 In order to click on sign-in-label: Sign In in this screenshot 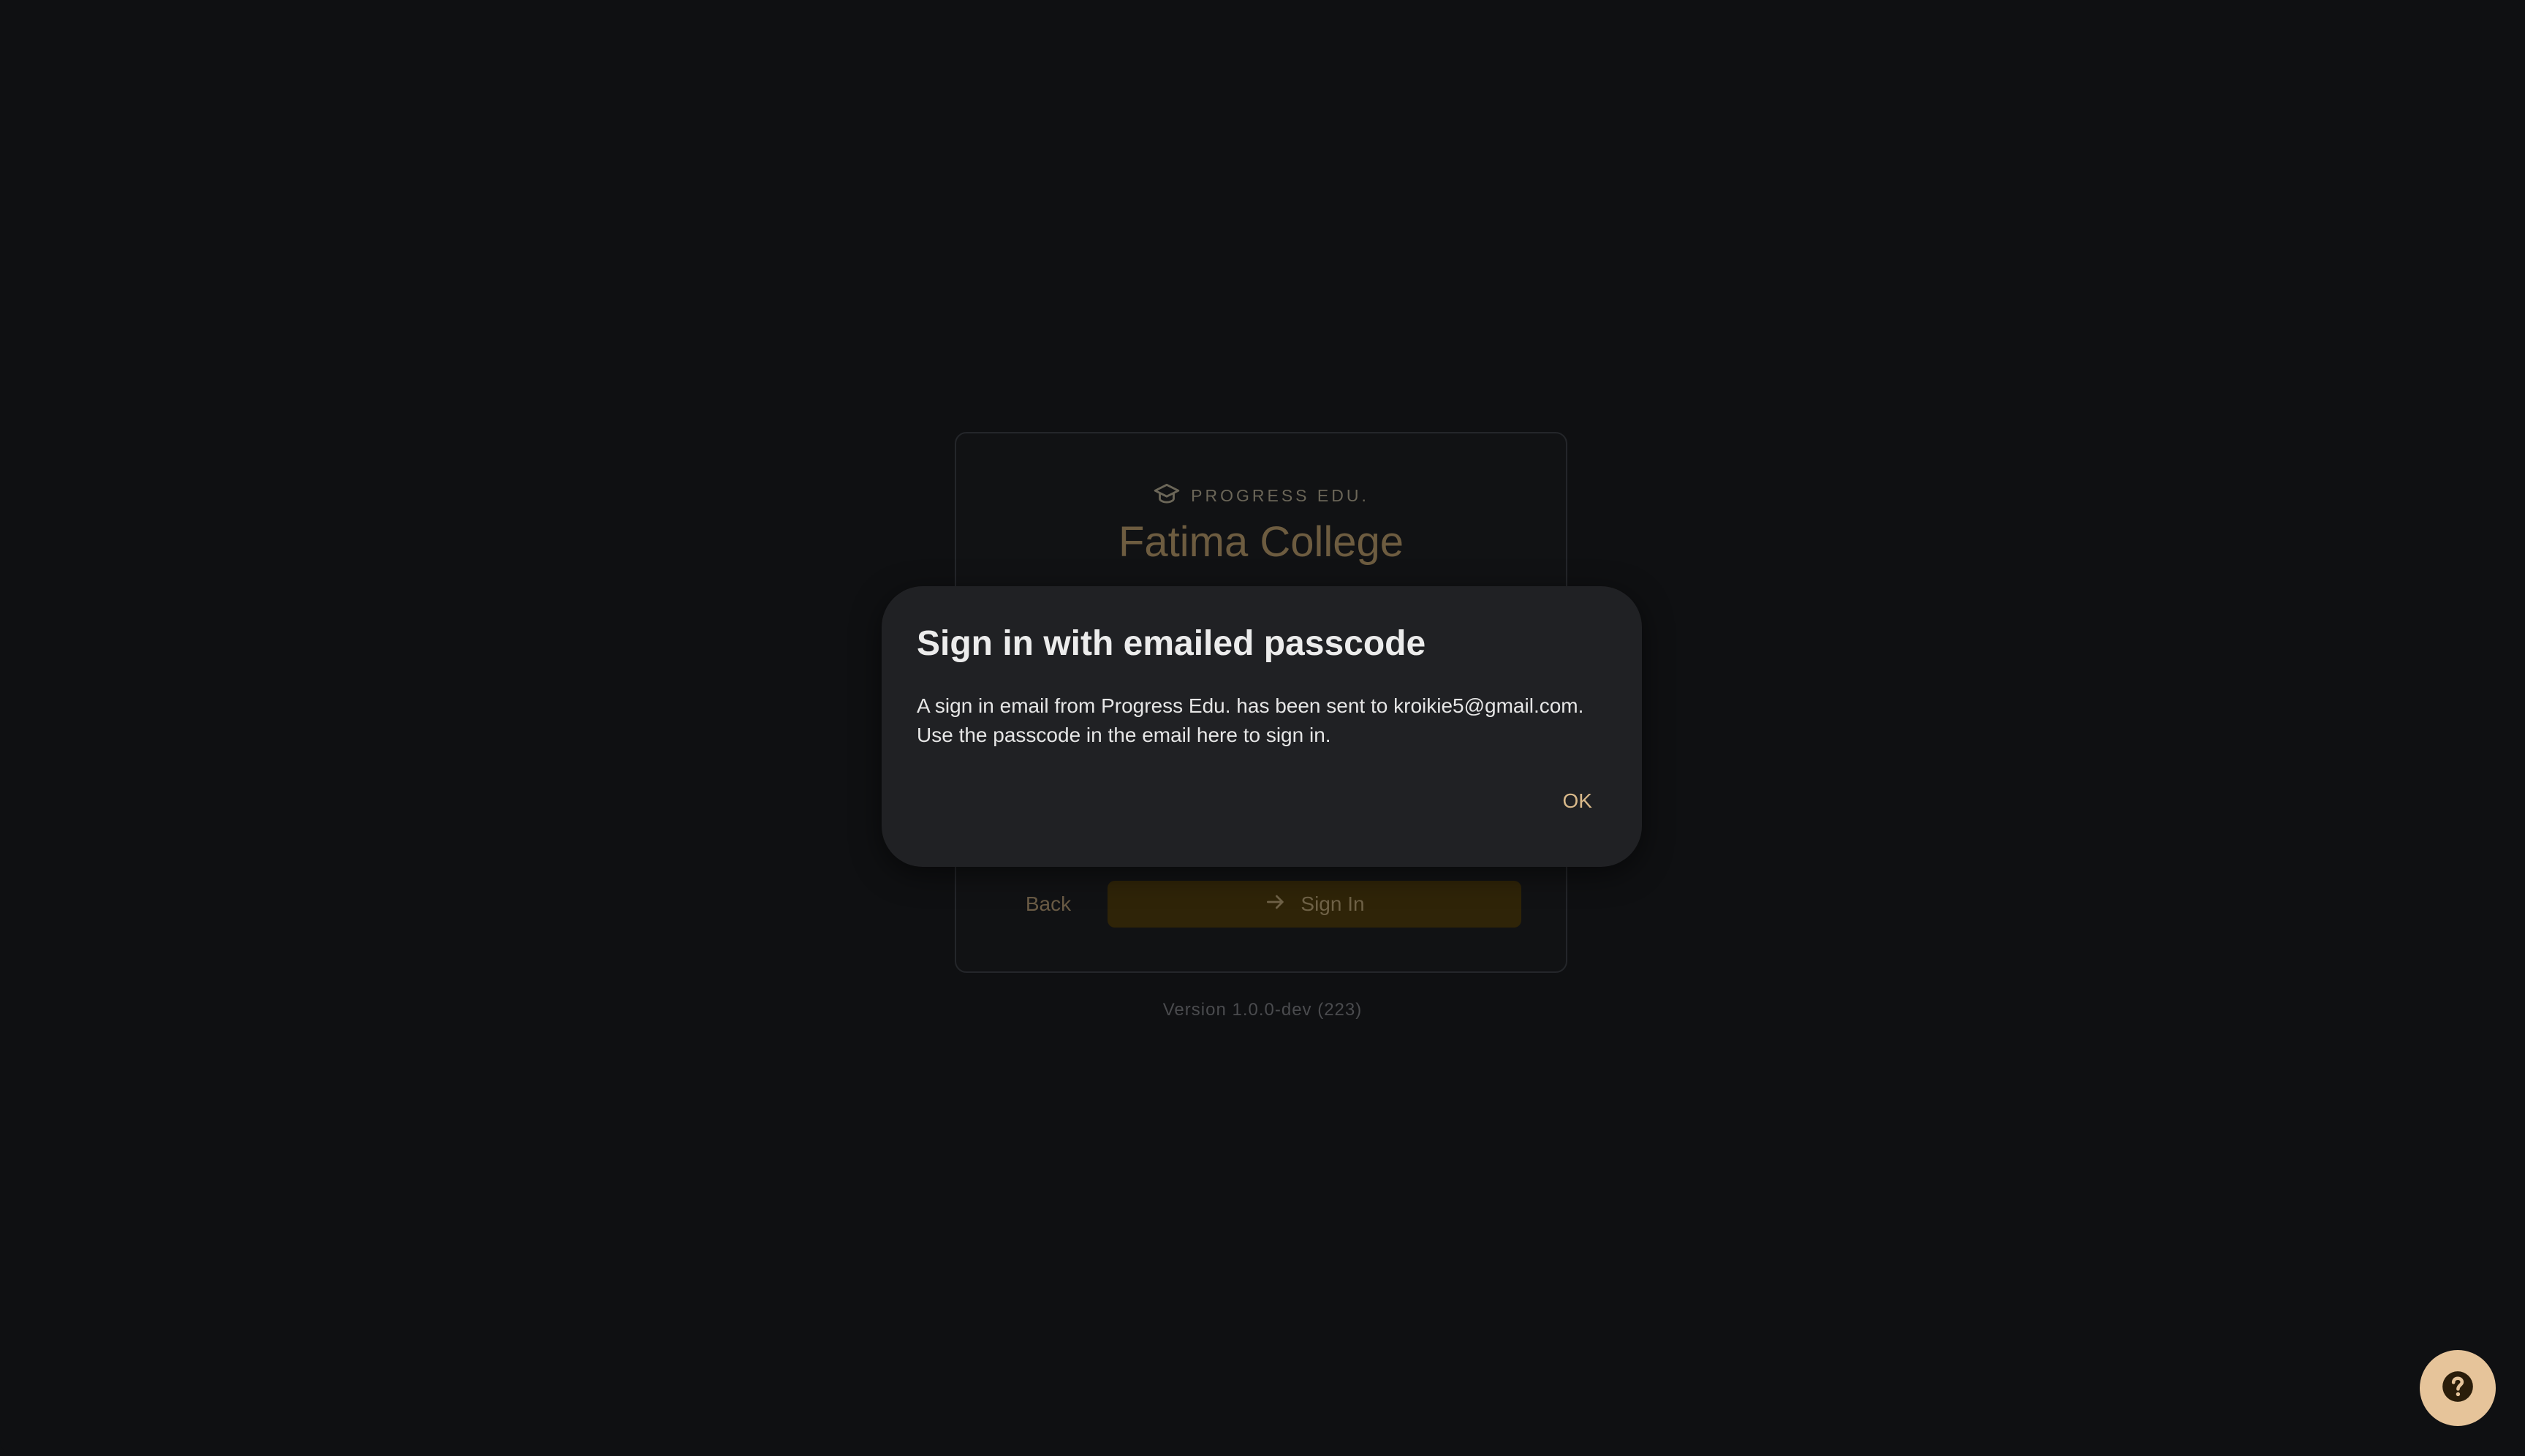, I will do `click(1333, 903)`.